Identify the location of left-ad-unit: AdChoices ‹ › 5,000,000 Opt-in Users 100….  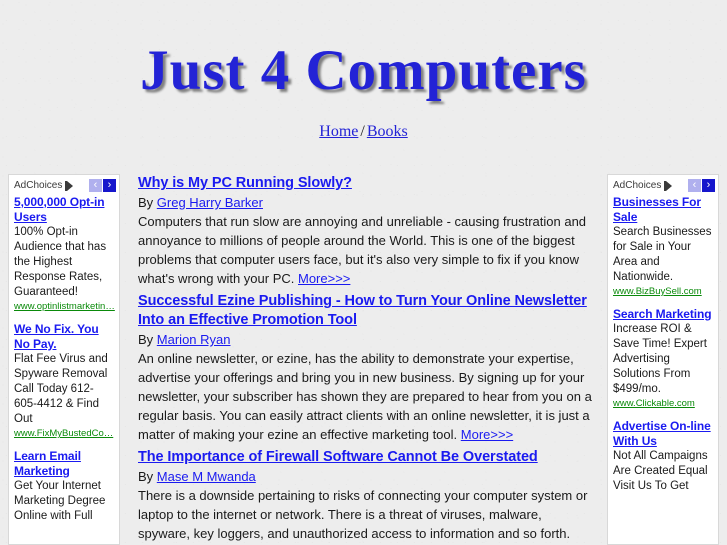
(64, 359).